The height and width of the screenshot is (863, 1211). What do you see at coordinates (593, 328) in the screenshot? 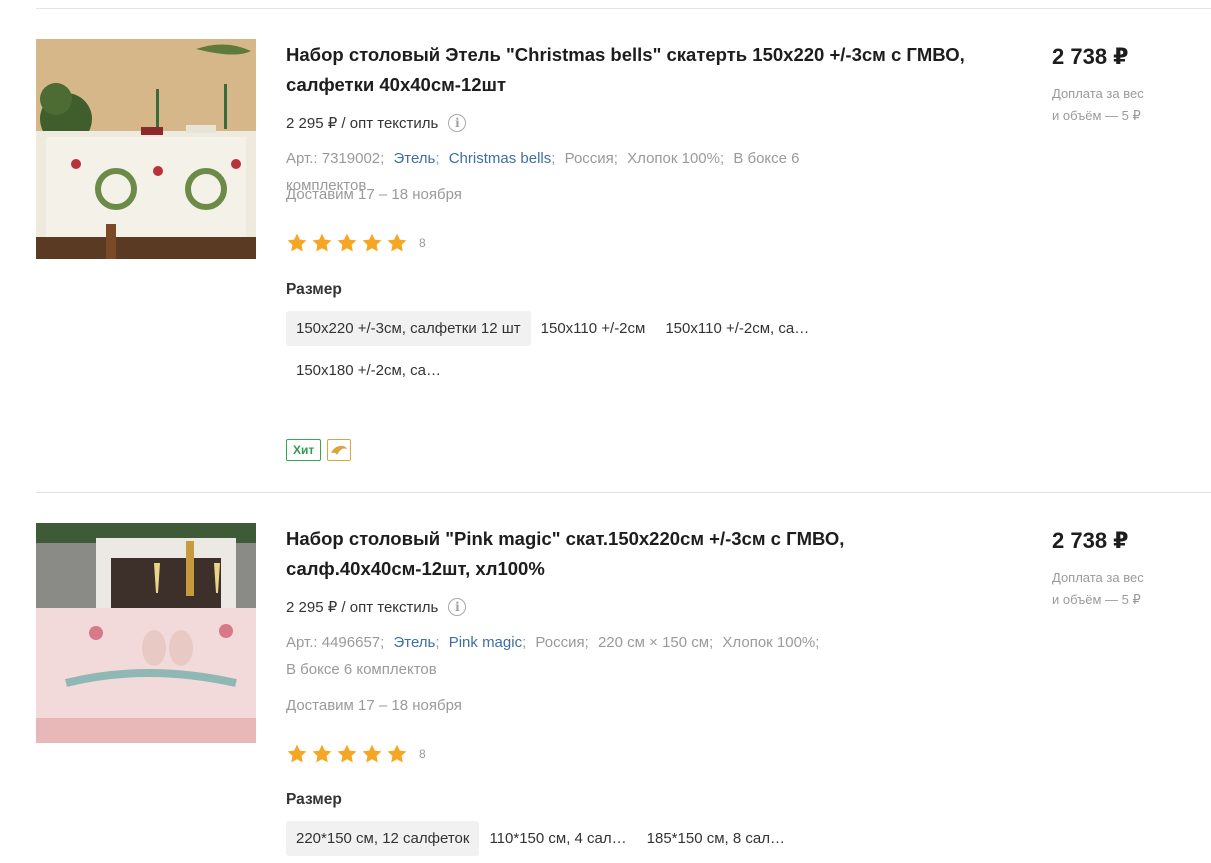
I see `size-option: 150х110 +/-2см` at bounding box center [593, 328].